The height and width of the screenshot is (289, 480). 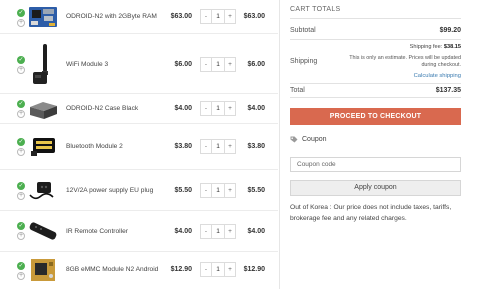 I want to click on apply-coupon-button: Apply coupon, so click(x=375, y=188).